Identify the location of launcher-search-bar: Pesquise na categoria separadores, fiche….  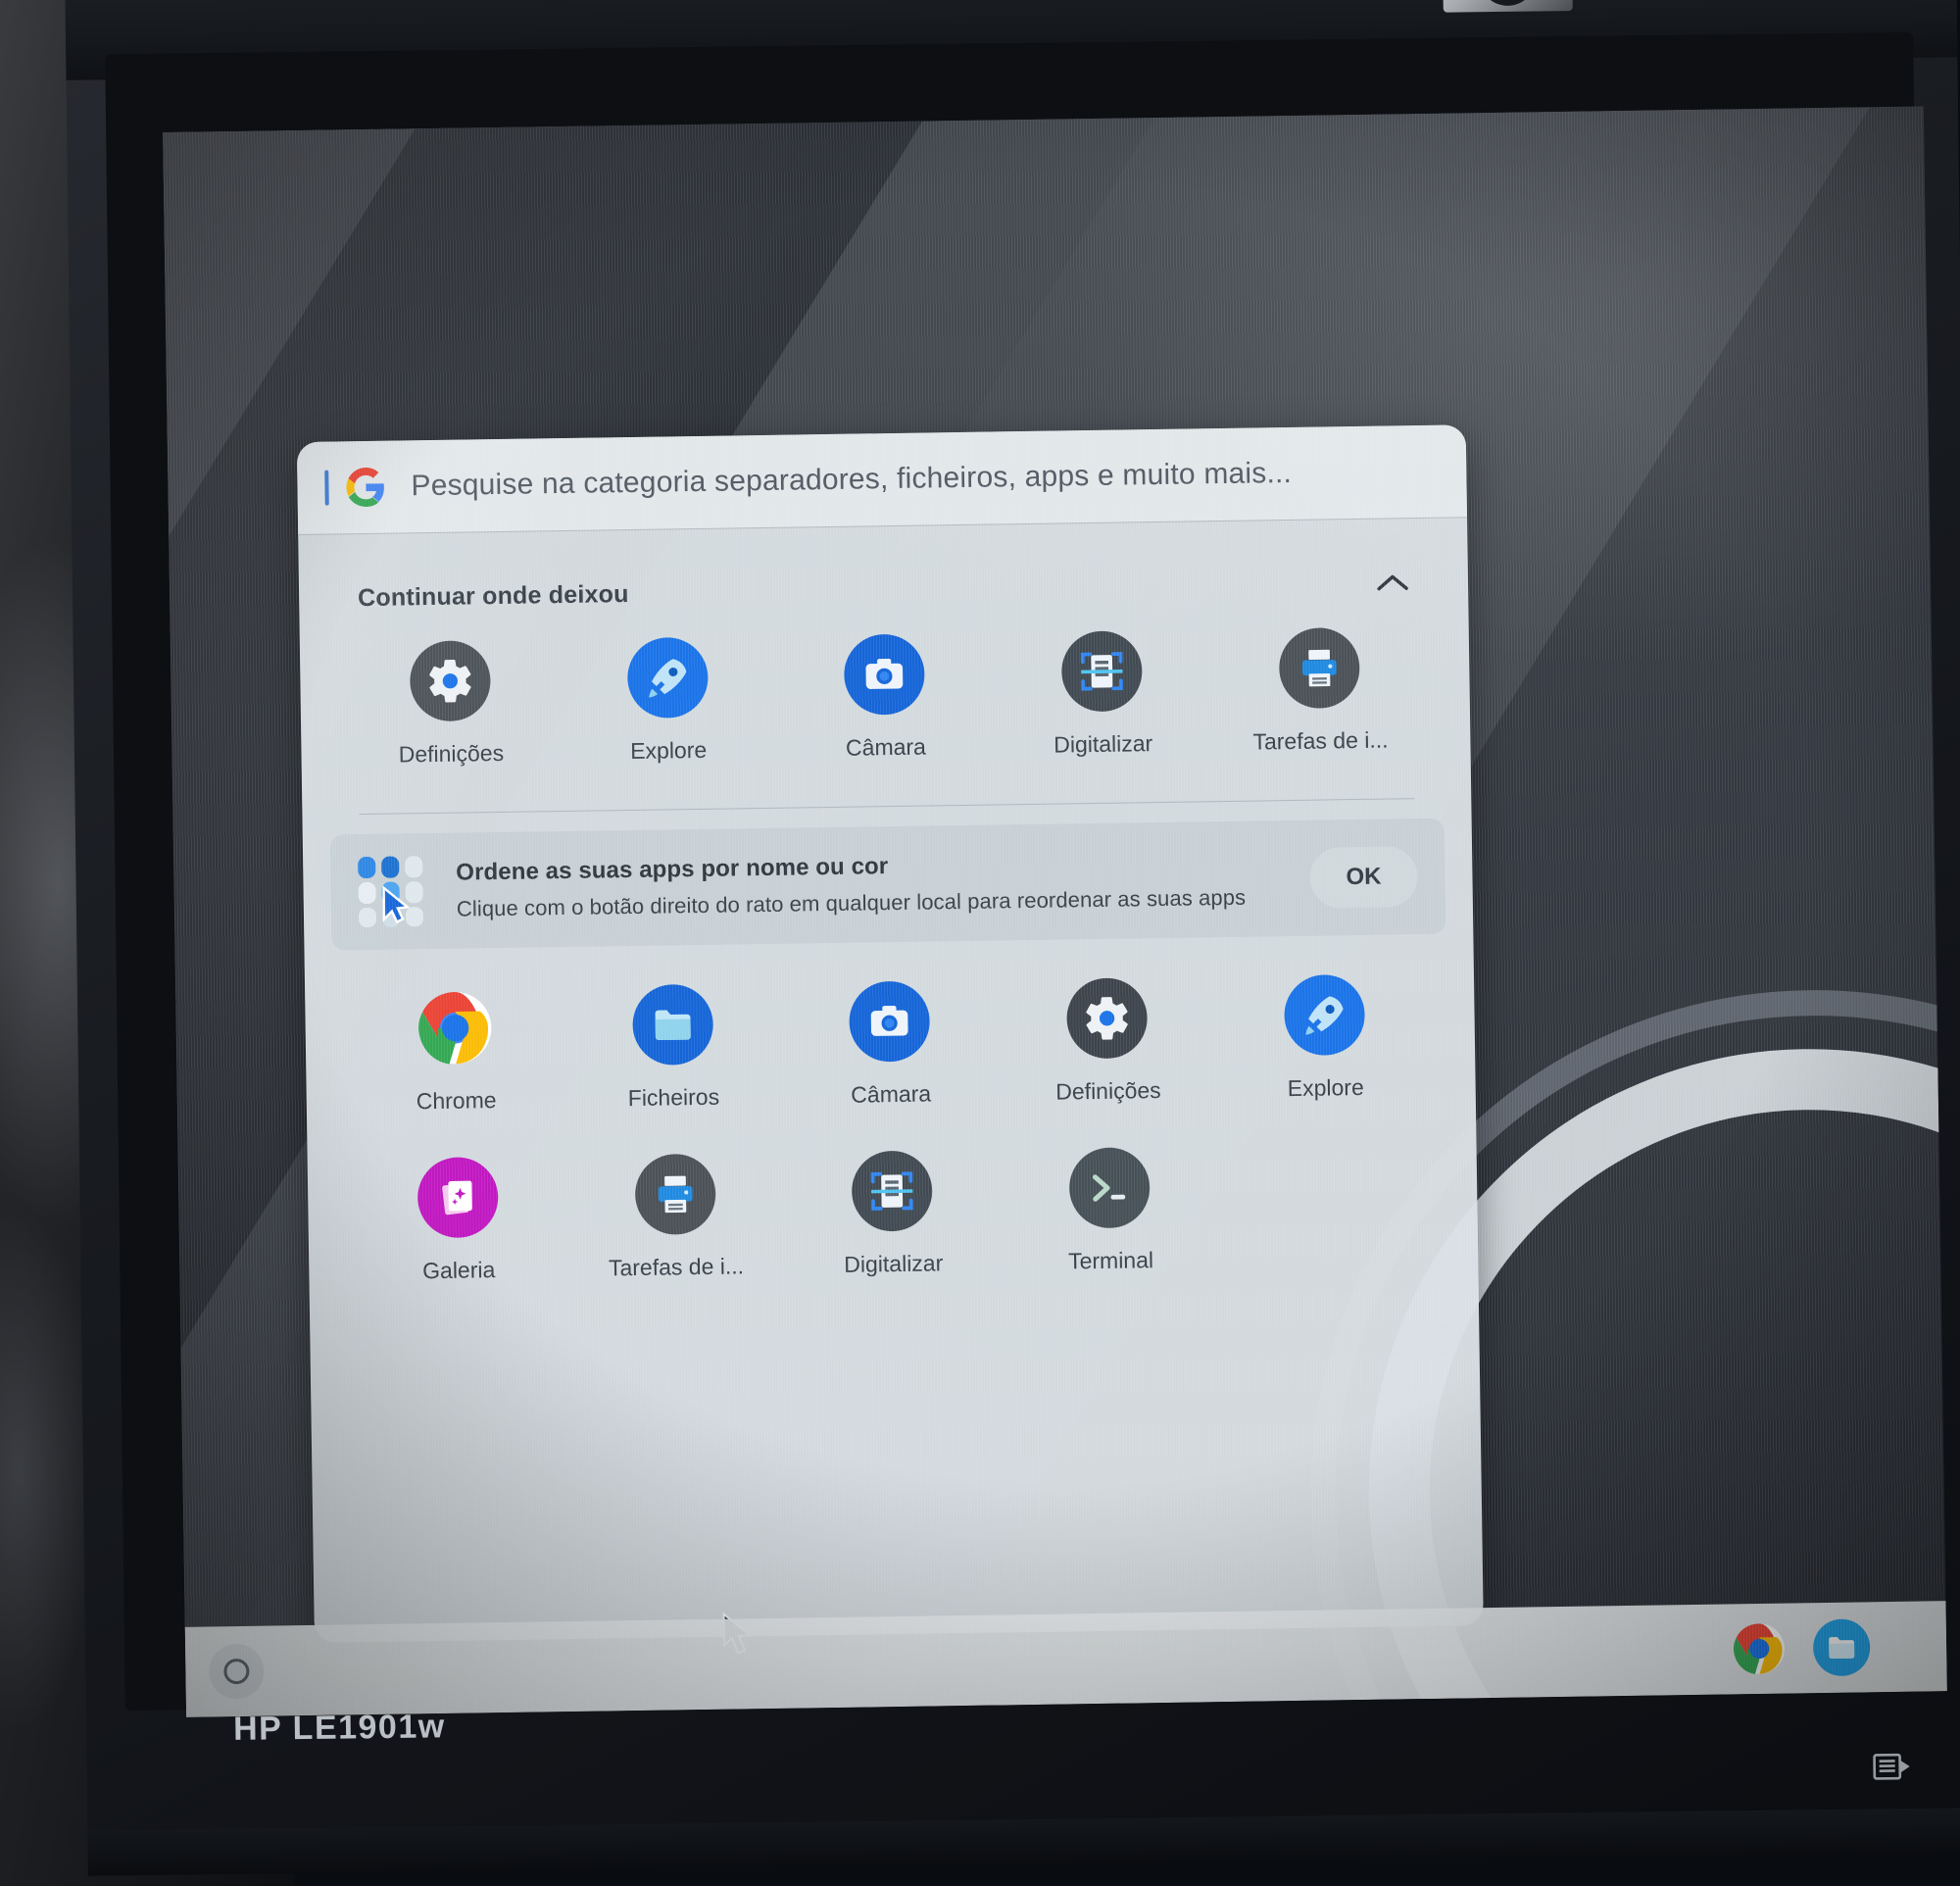
(882, 480).